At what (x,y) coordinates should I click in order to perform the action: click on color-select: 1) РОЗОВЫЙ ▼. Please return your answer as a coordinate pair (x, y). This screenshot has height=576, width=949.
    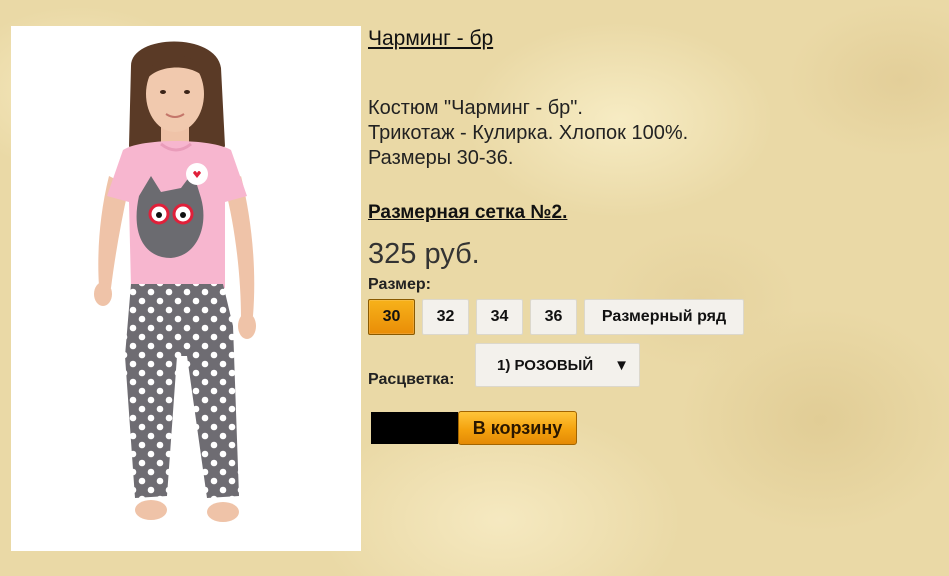
    Looking at the image, I should click on (557, 365).